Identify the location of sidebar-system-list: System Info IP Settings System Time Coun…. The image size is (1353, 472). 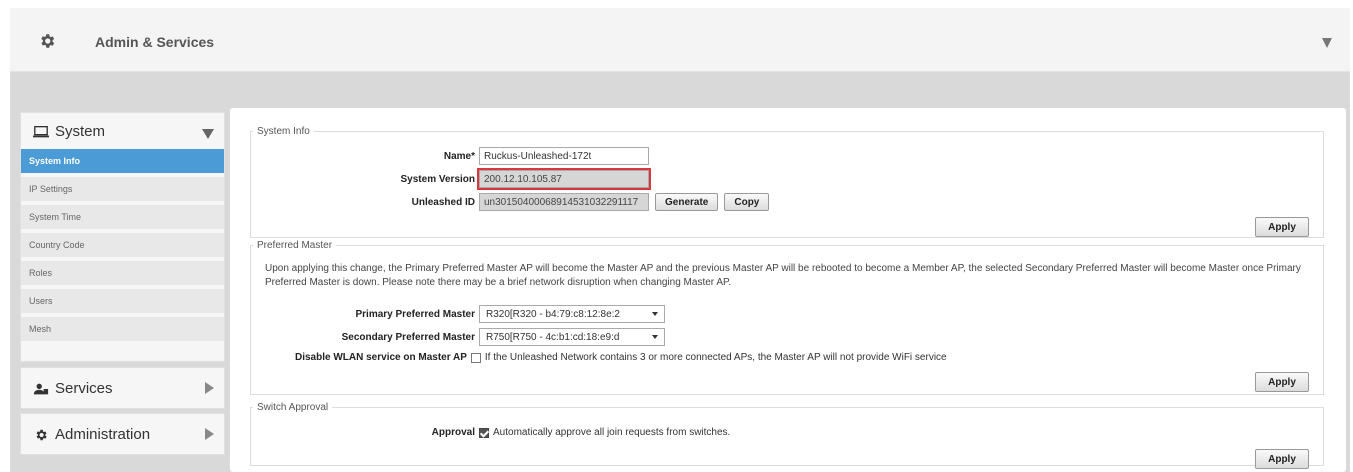
(122, 247).